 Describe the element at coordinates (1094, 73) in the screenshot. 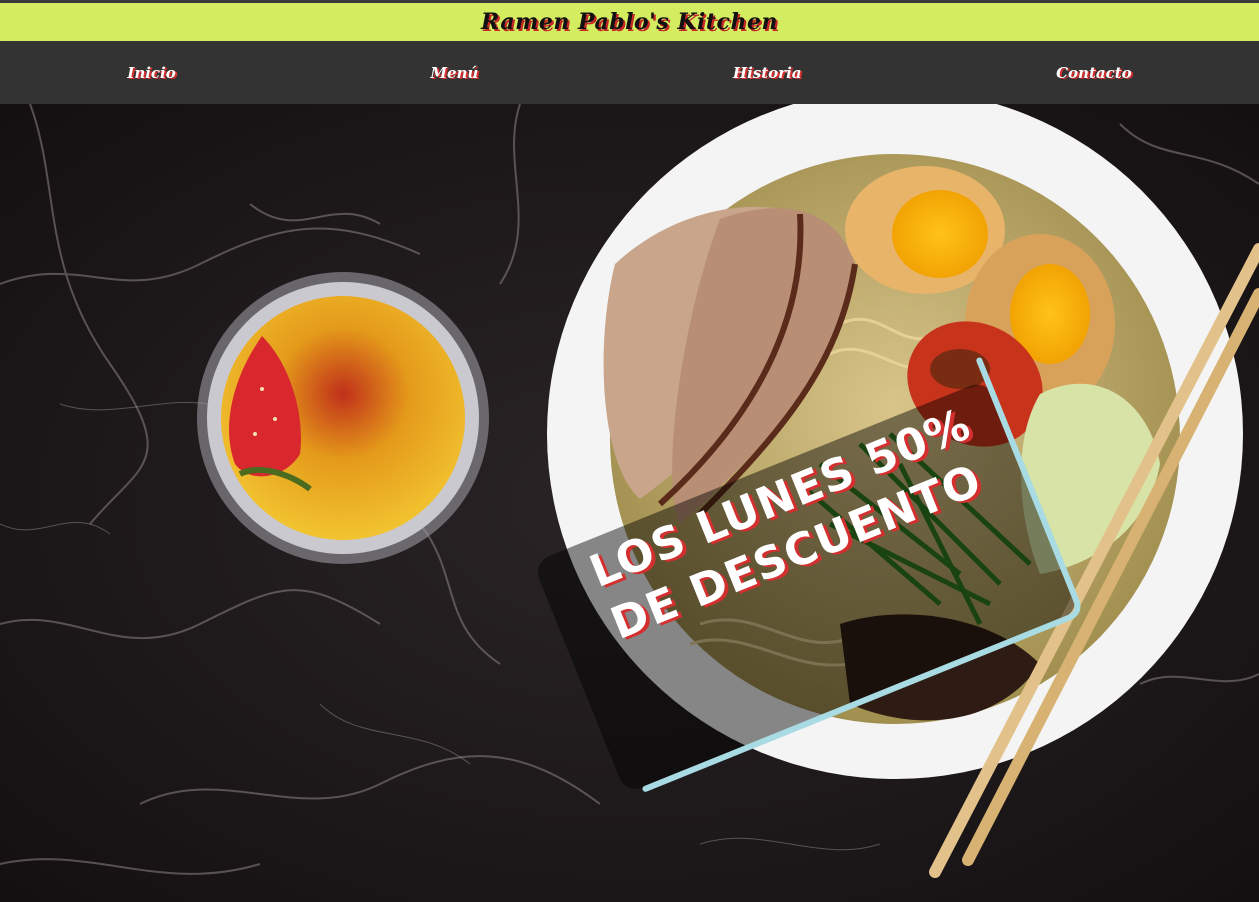

I see `nav-item-contacto: Contacto` at that location.